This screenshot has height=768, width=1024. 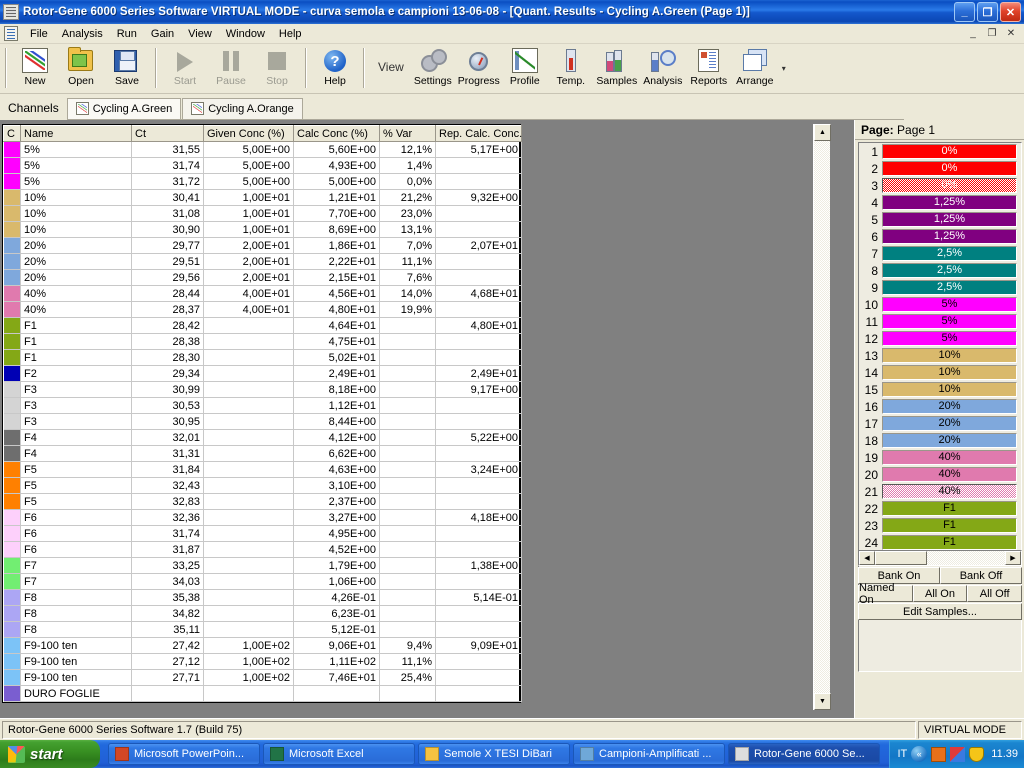 I want to click on table-row: 5% 31,55 5,00E+00 5,60E+00 12,1% 5,17E+00, so click(x=262, y=149).